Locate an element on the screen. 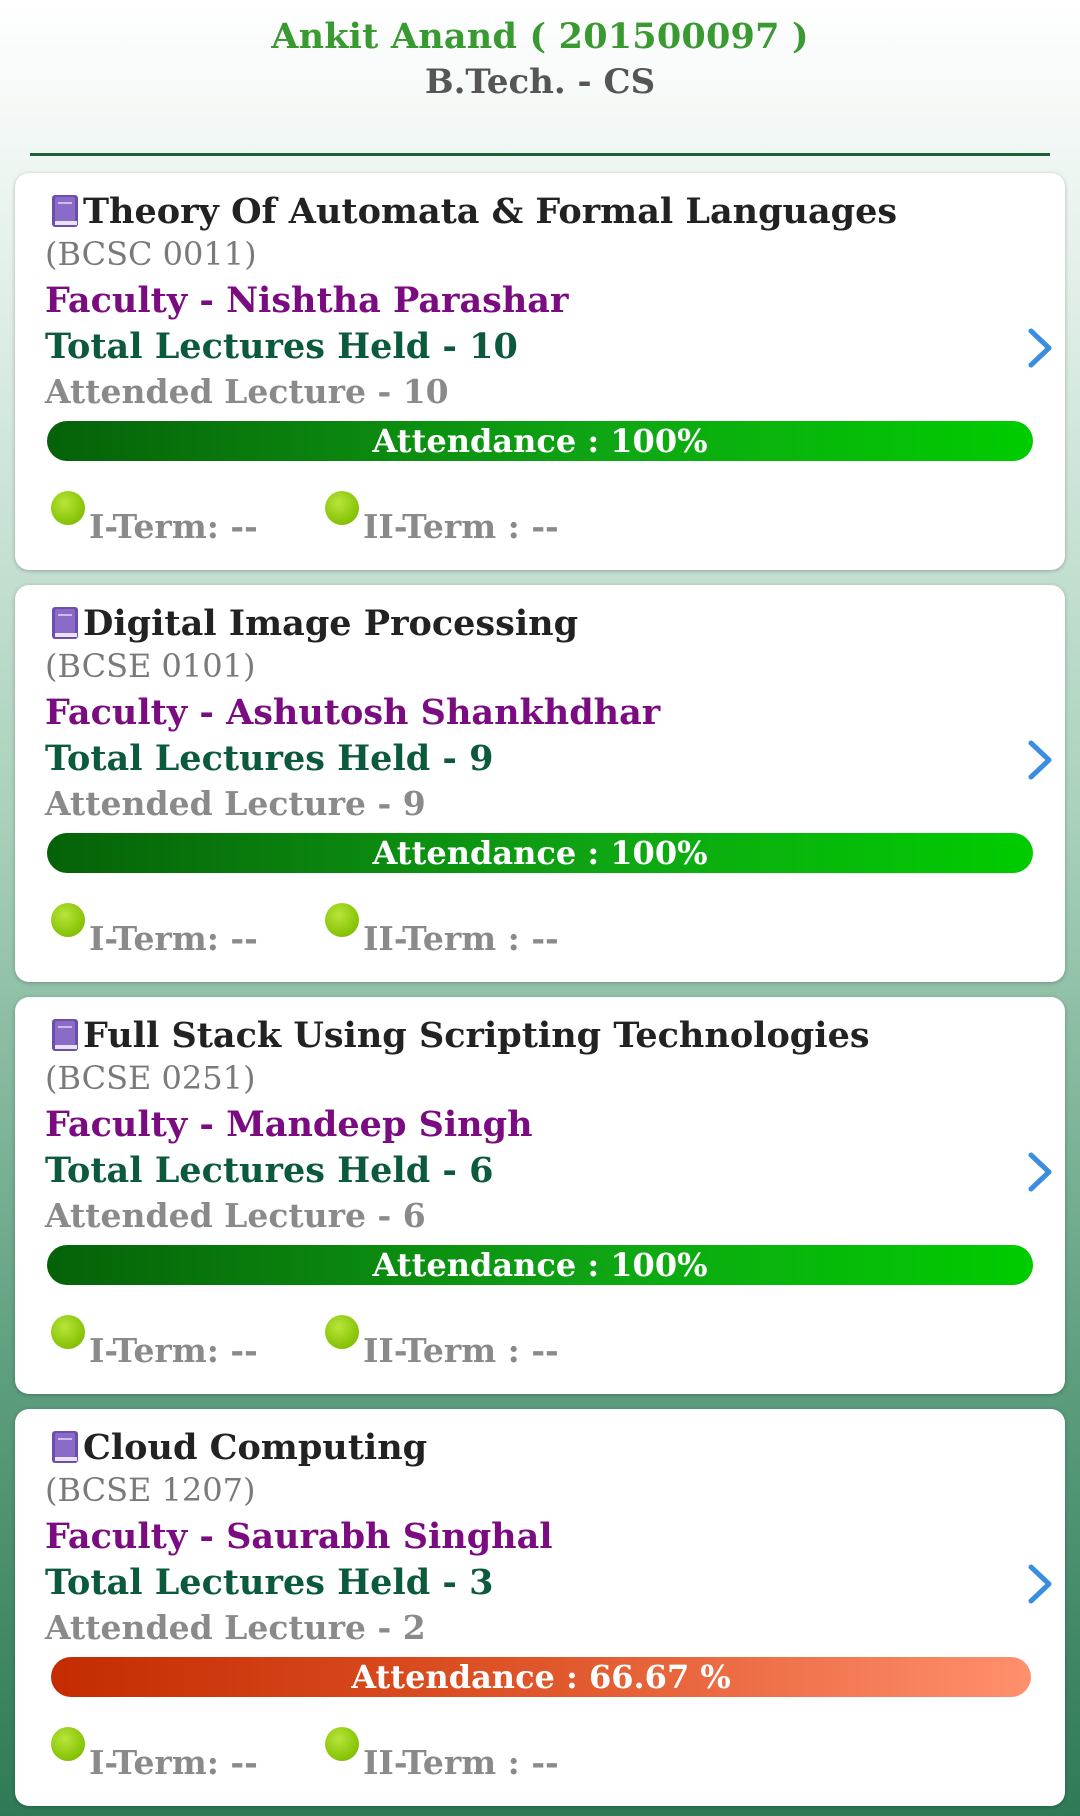  attended-lectures: Attended Lecture - 6 is located at coordinates (235, 1215).